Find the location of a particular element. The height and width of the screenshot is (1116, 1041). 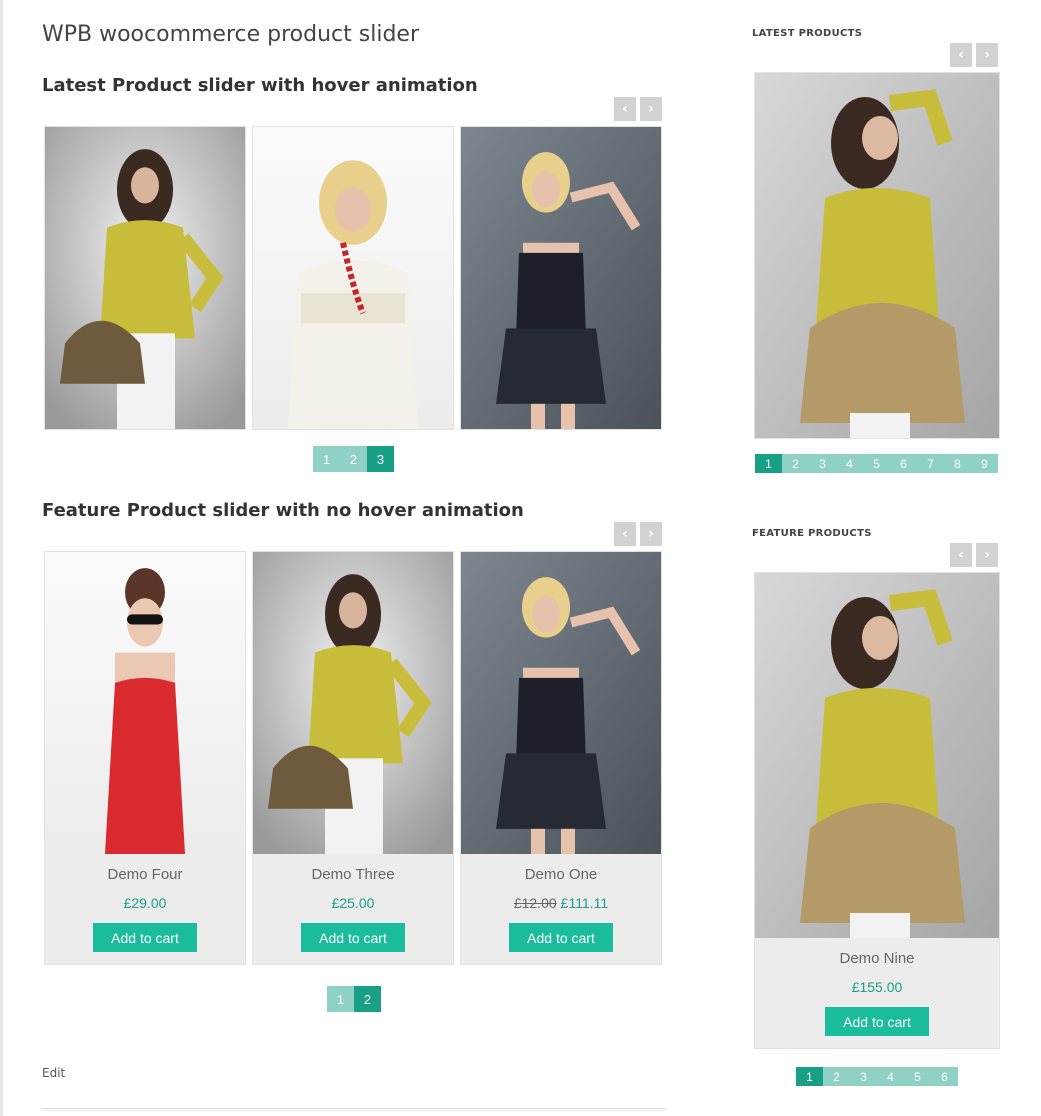

latest-widget-next-button: › is located at coordinates (987, 55).